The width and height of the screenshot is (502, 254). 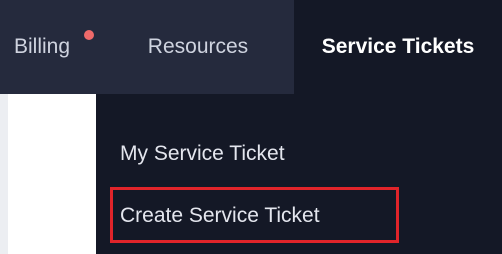 I want to click on nav-service-tickets-label: Service Tickets, so click(x=398, y=46).